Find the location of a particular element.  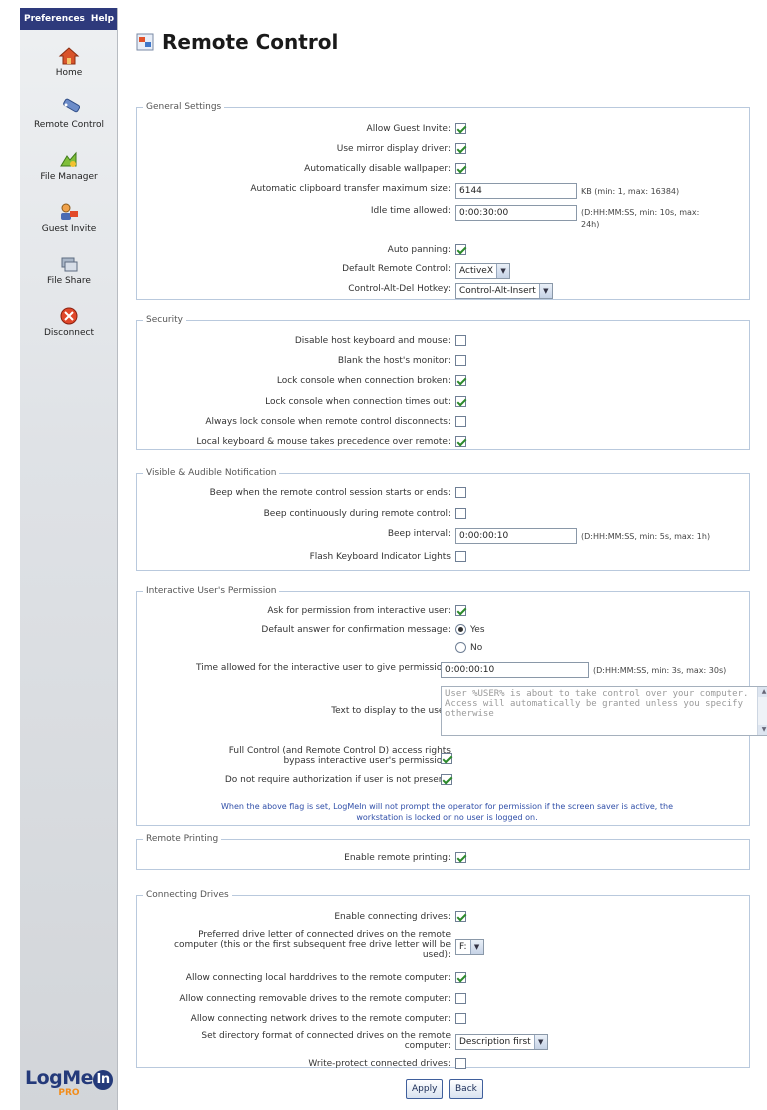

disable-kb-checkbox is located at coordinates (460, 340).